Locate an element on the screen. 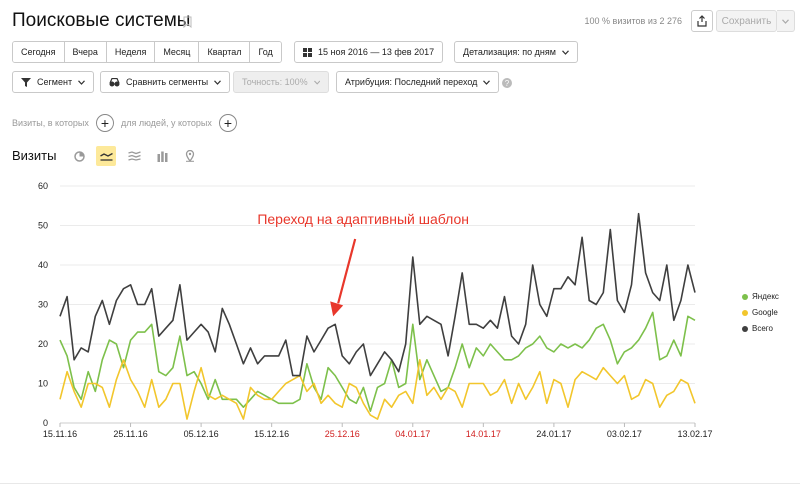 This screenshot has width=800, height=487. share-button is located at coordinates (702, 21).